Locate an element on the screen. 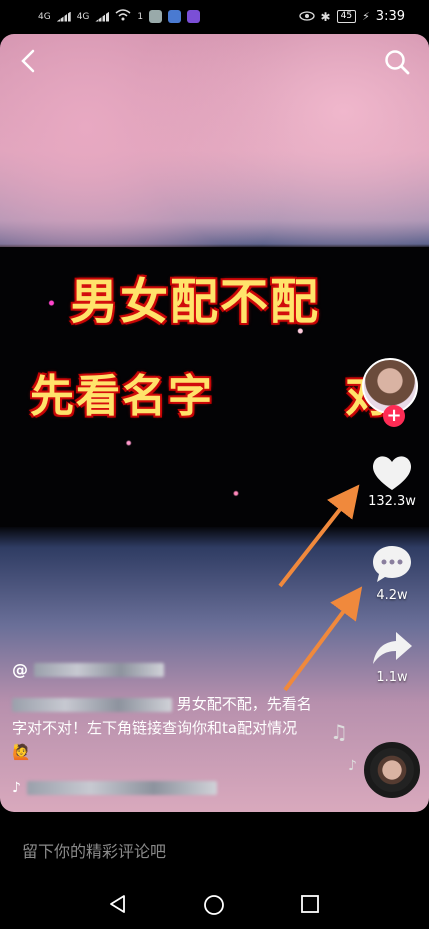 This screenshot has width=429, height=929. author-handle: @ is located at coordinates (88, 669).